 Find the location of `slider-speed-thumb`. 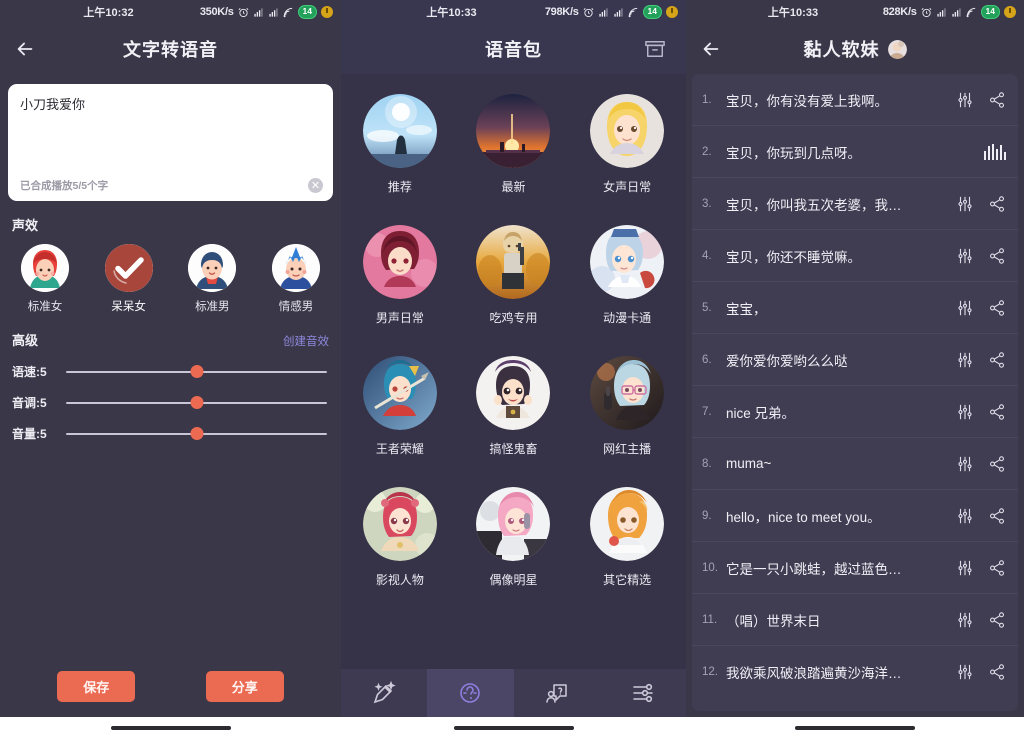

slider-speed-thumb is located at coordinates (196, 371).